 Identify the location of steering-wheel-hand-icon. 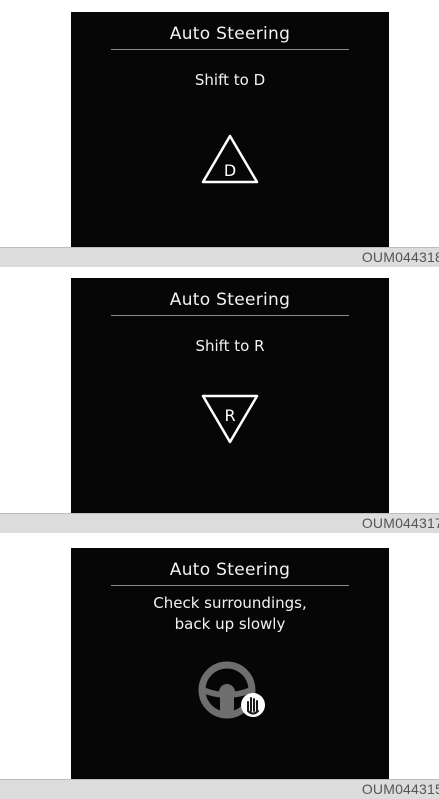
(231, 690).